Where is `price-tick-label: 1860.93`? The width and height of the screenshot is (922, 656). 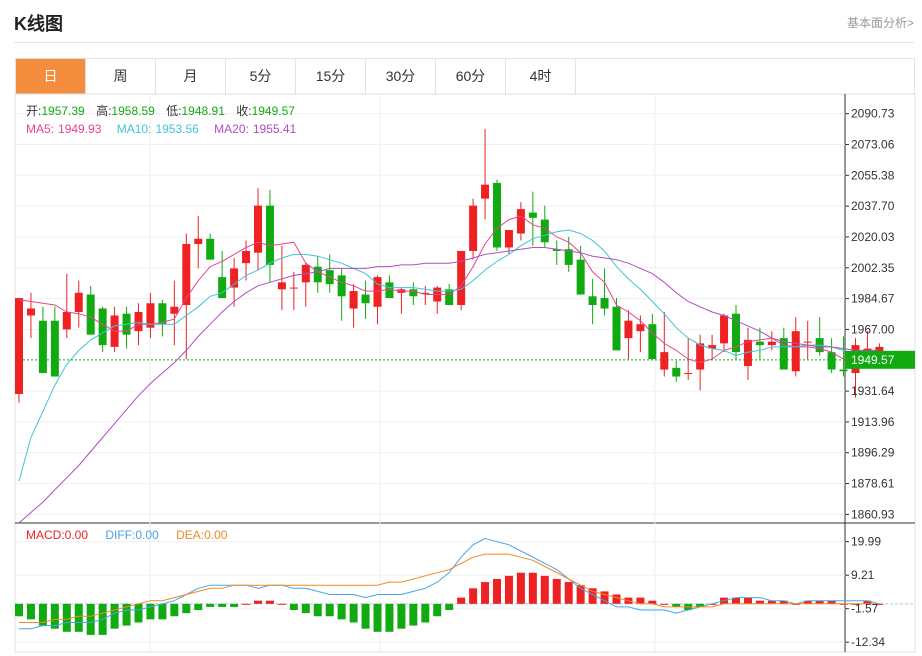 price-tick-label: 1860.93 is located at coordinates (873, 514).